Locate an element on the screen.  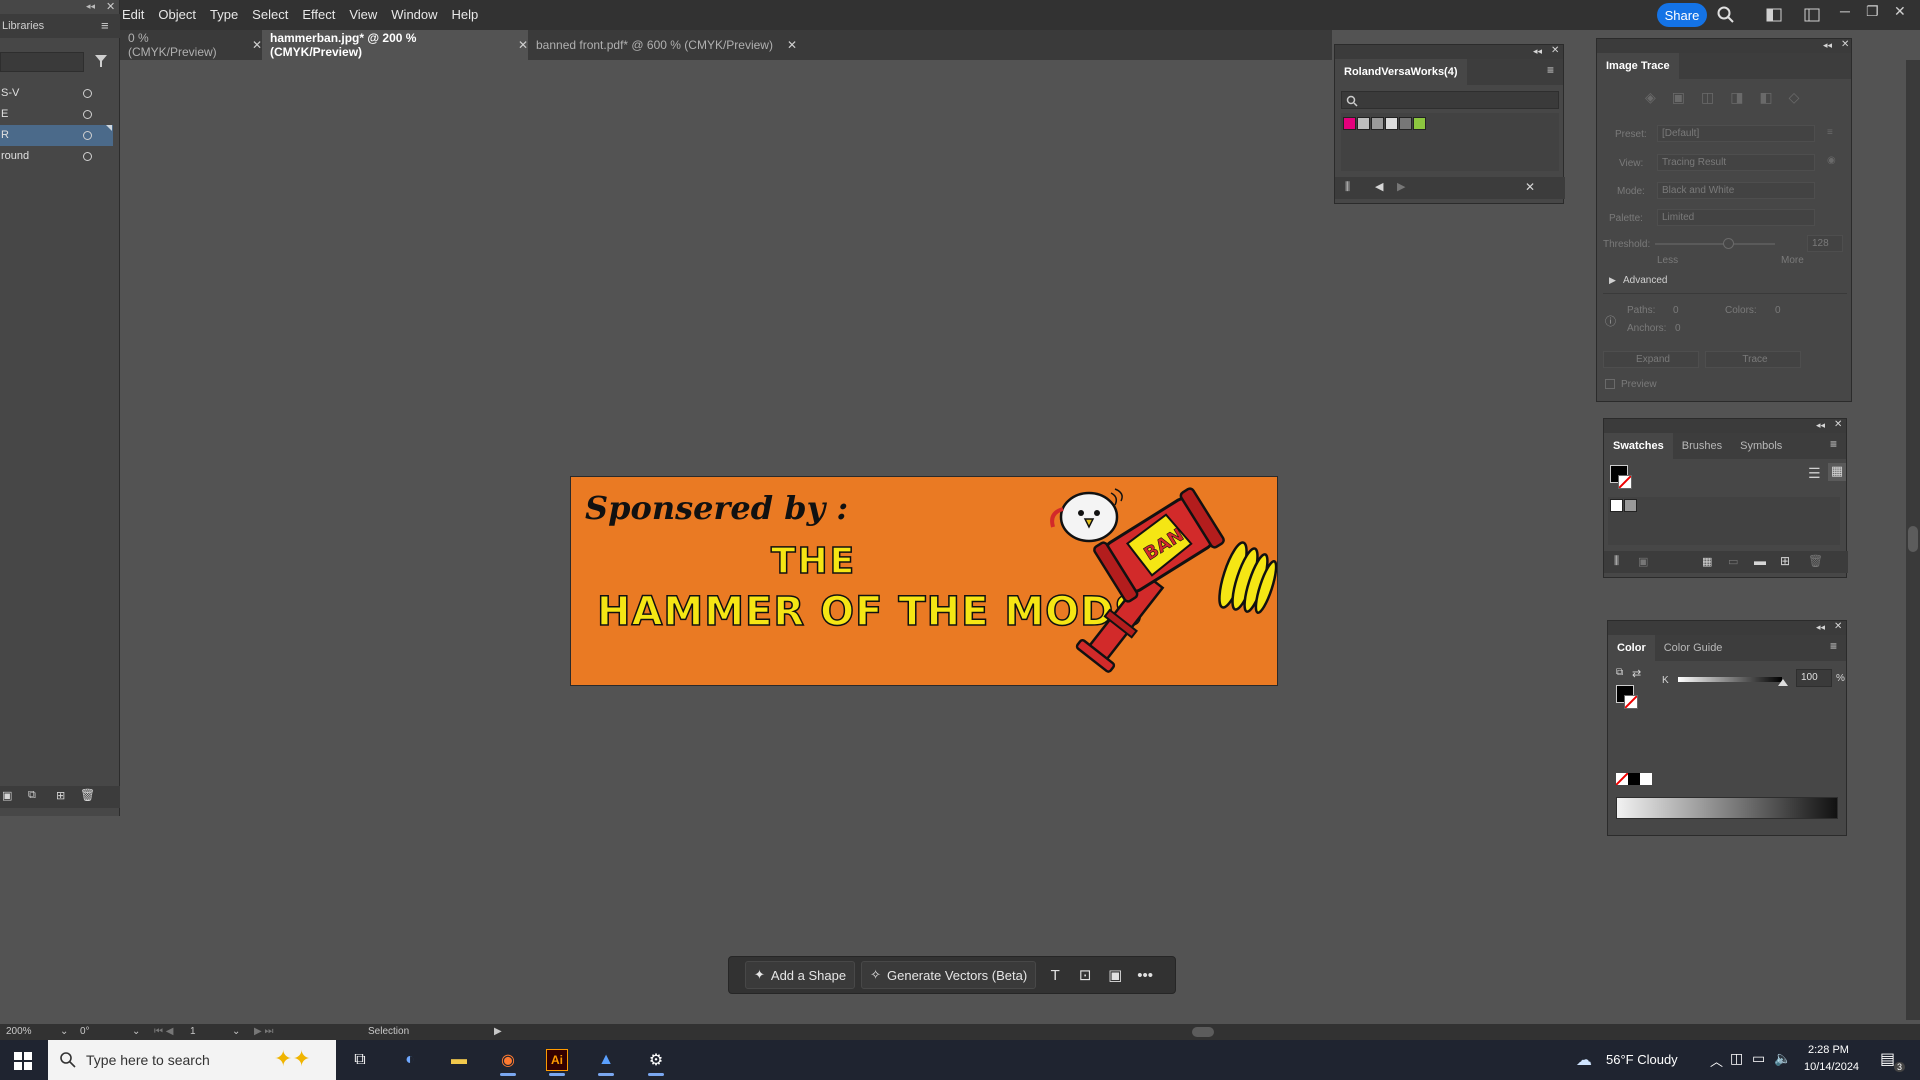
color-spectrum-bar is located at coordinates (1727, 808).